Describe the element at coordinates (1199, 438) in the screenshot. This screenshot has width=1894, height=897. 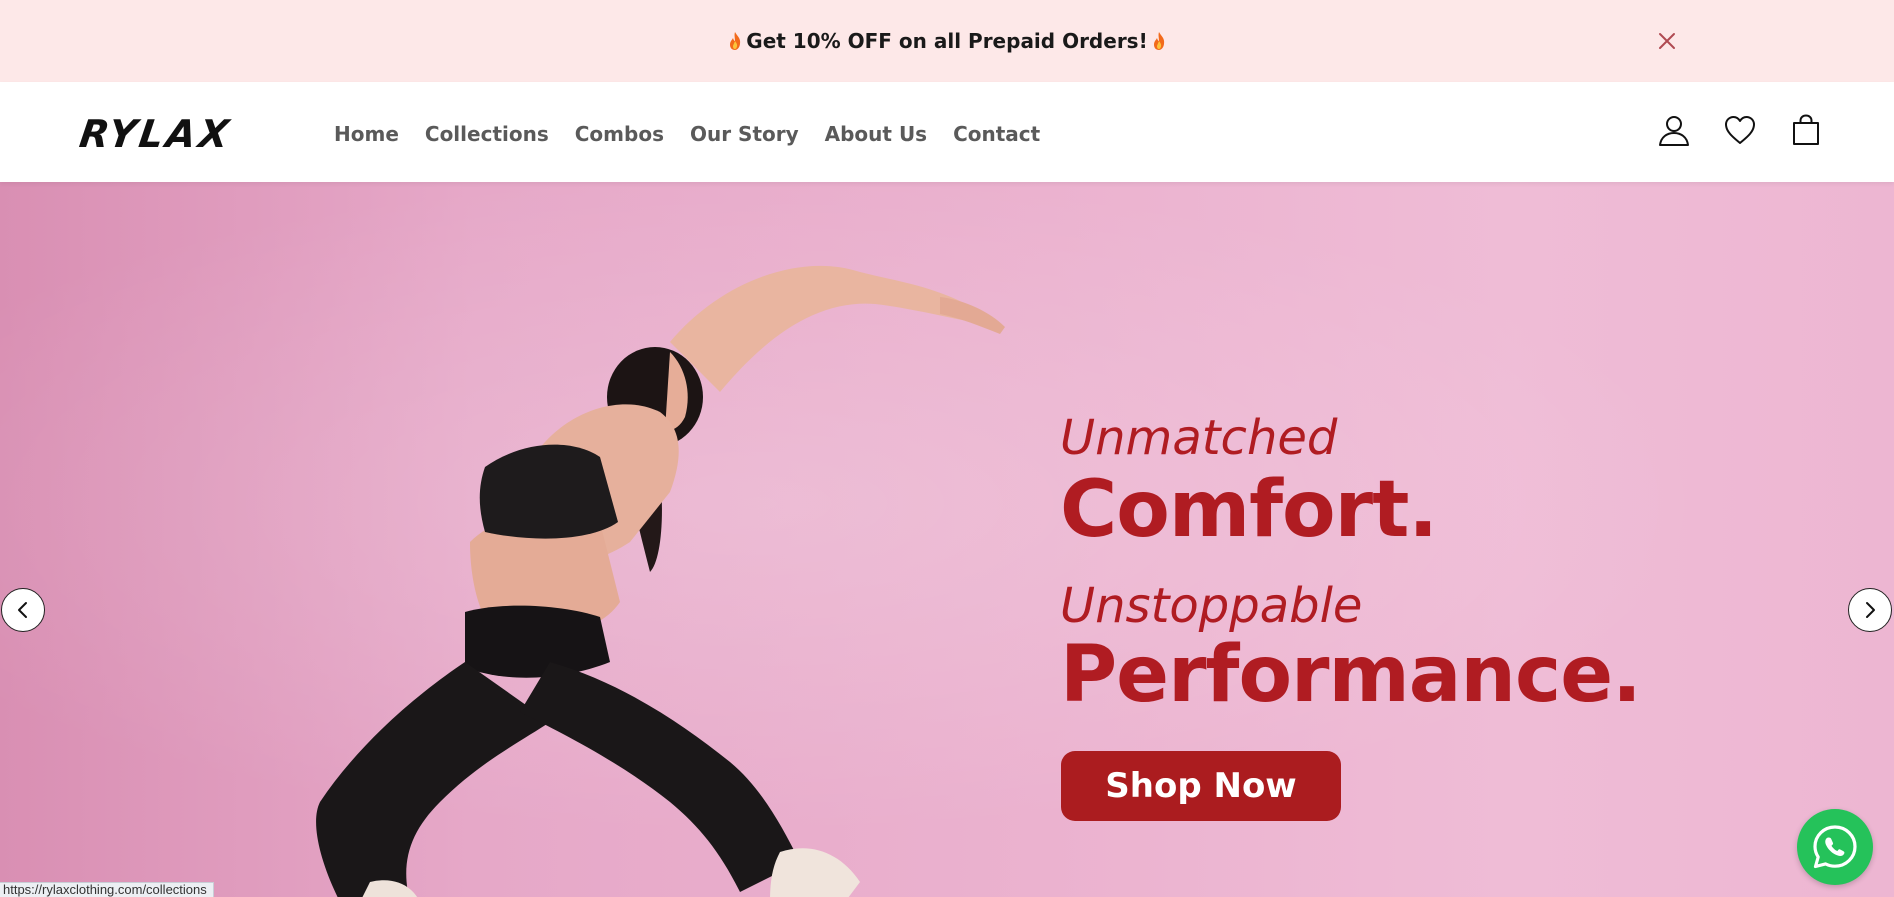
I see `hero-line-unmatched: Unmatched` at that location.